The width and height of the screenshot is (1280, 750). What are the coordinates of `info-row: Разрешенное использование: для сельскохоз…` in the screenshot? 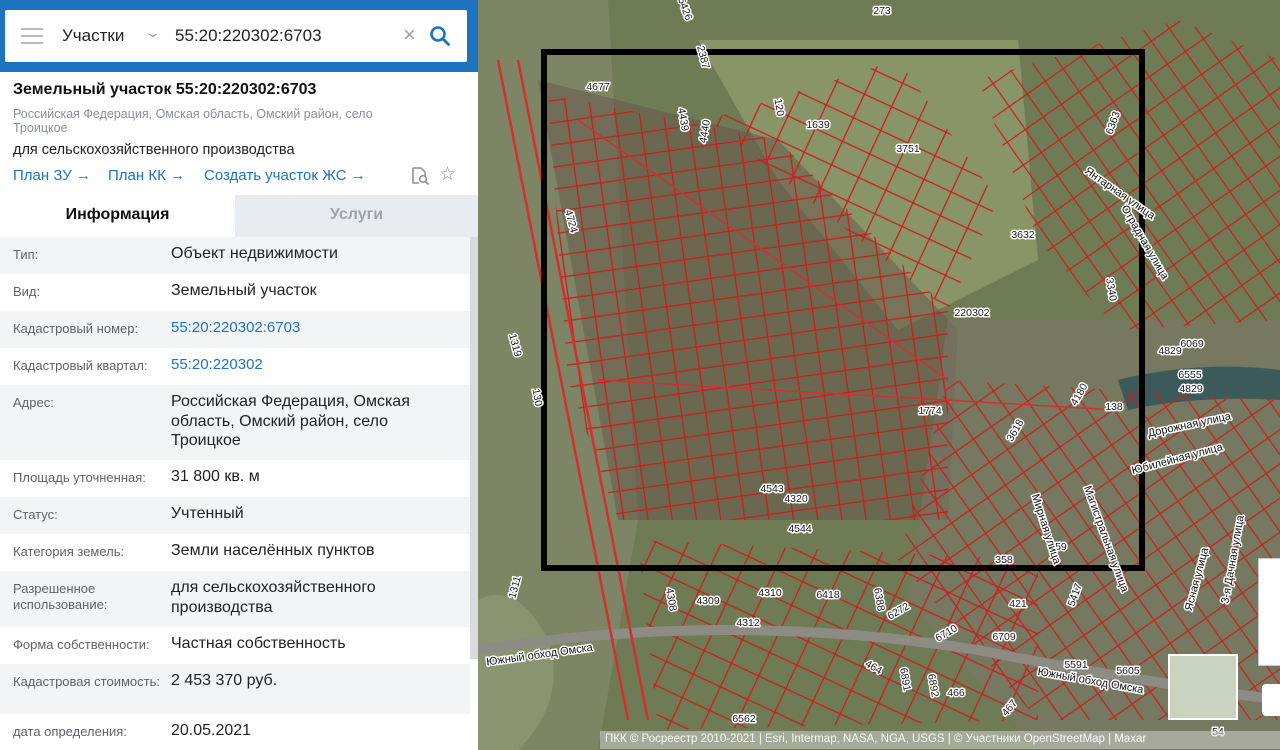 It's located at (235, 599).